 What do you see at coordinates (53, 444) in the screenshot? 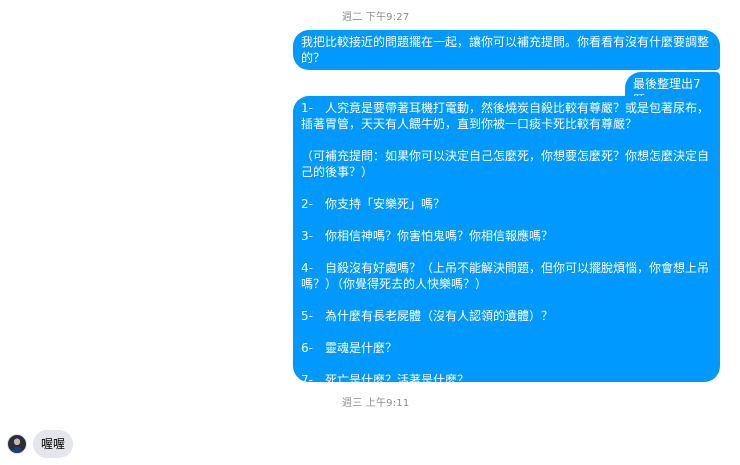
I see `message-bubble-incoming: 喔喔` at bounding box center [53, 444].